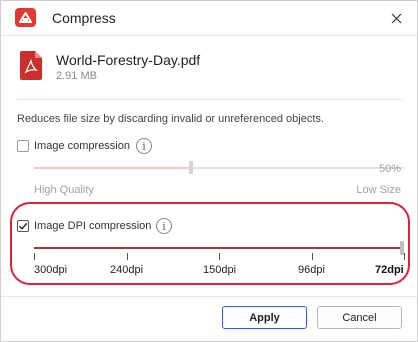 The image size is (418, 342). Describe the element at coordinates (191, 167) in the screenshot. I see `image-compression-slider-thumb` at that location.